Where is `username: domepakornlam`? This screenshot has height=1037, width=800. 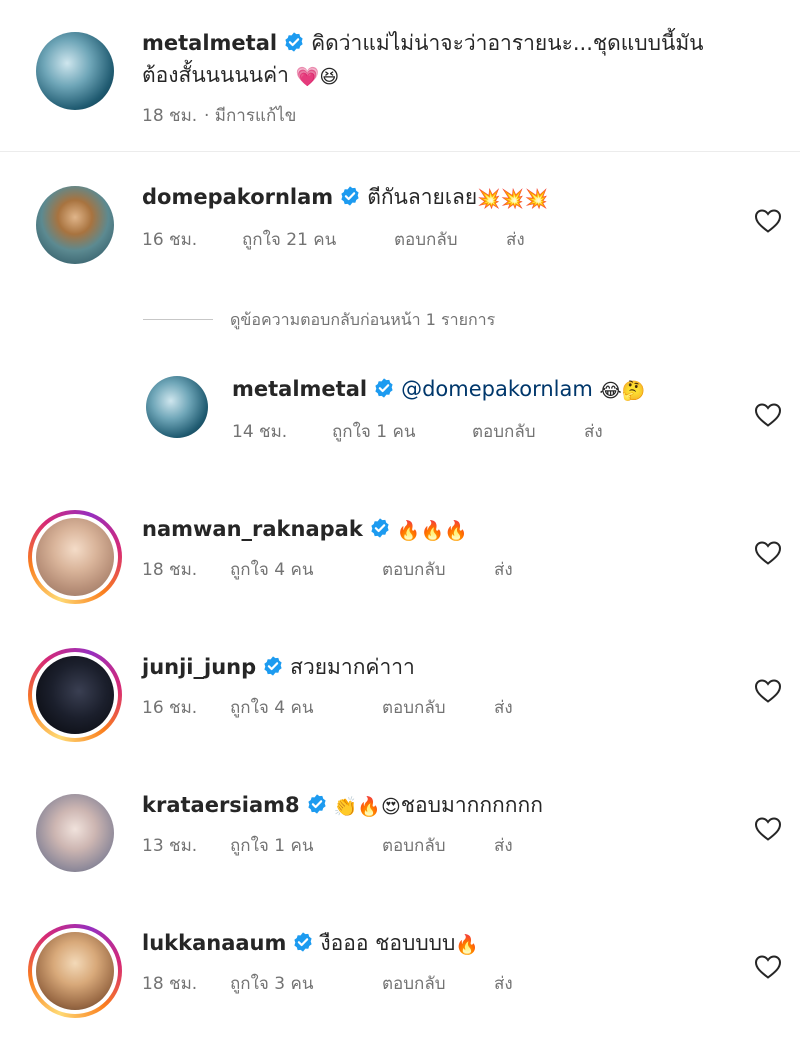 username: domepakornlam is located at coordinates (237, 197).